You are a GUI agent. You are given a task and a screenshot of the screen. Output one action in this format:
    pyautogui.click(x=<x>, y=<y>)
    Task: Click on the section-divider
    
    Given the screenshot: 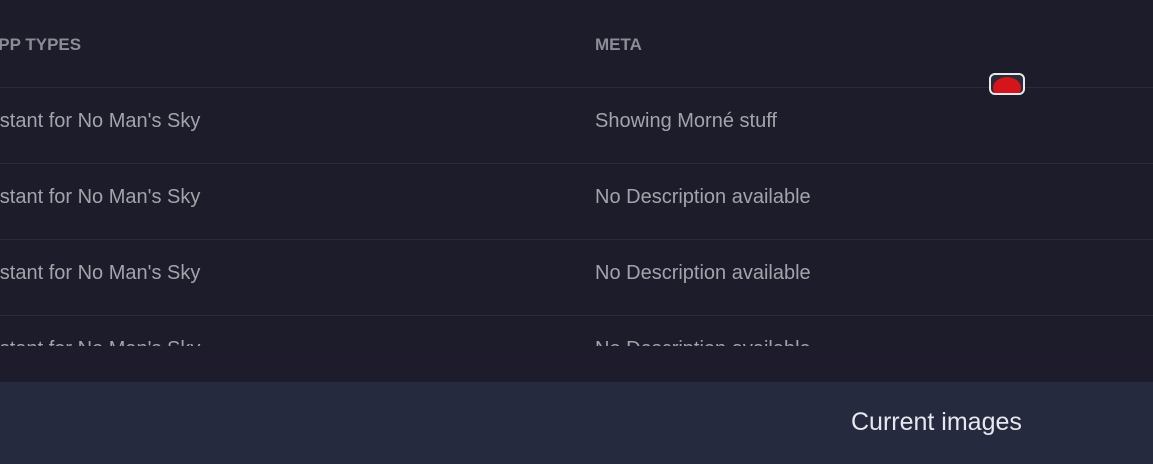 What is the action you would take?
    pyautogui.click(x=576, y=364)
    